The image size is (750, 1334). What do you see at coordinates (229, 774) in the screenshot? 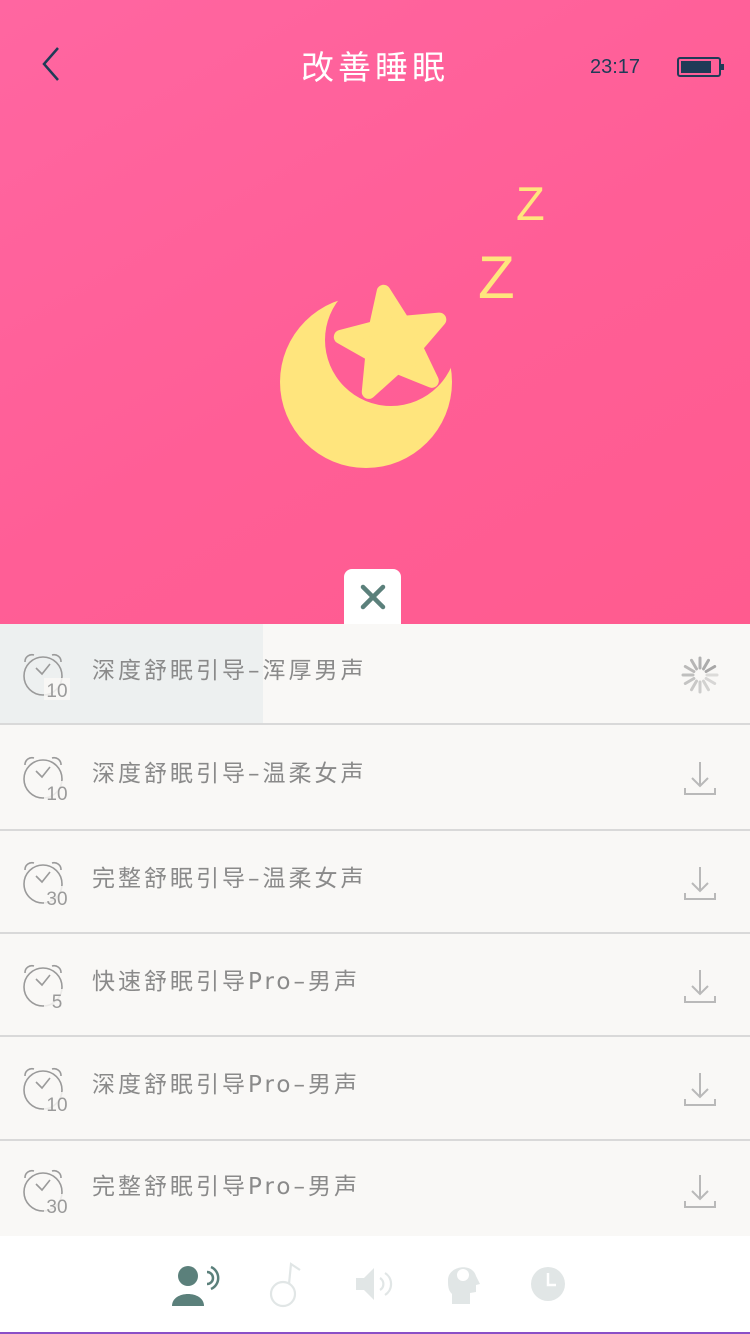
I see `guide-title: 深度舒眠引导–温柔女声` at bounding box center [229, 774].